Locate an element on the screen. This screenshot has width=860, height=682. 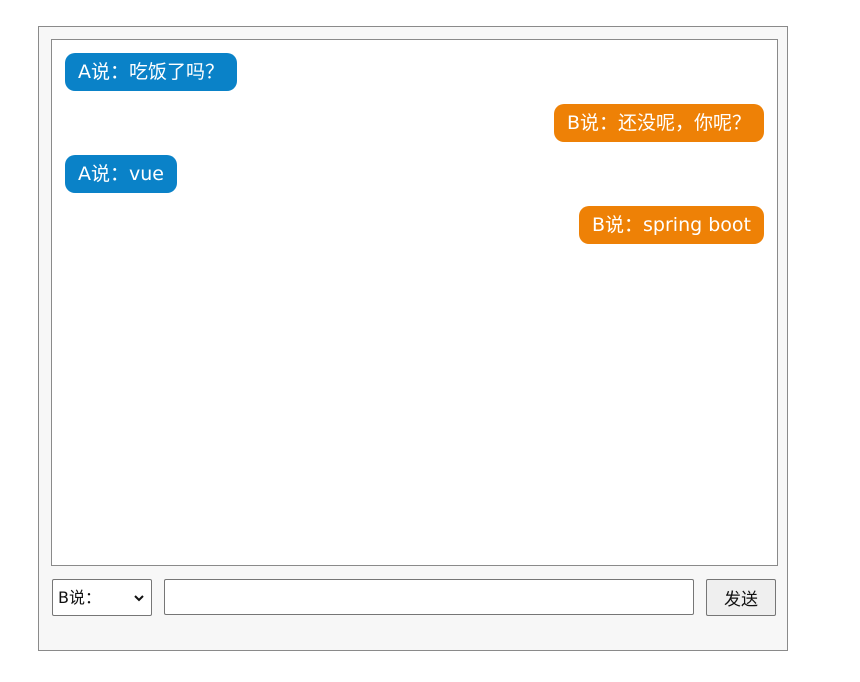
chevron-down-icon is located at coordinates (139, 598).